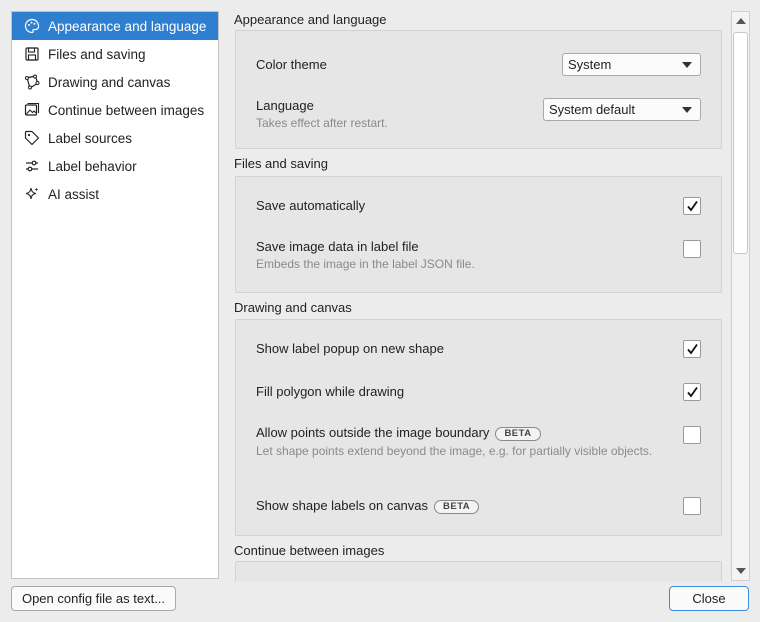 The width and height of the screenshot is (760, 622). What do you see at coordinates (478, 350) in the screenshot?
I see `popup-row: Show label popup on new shape` at bounding box center [478, 350].